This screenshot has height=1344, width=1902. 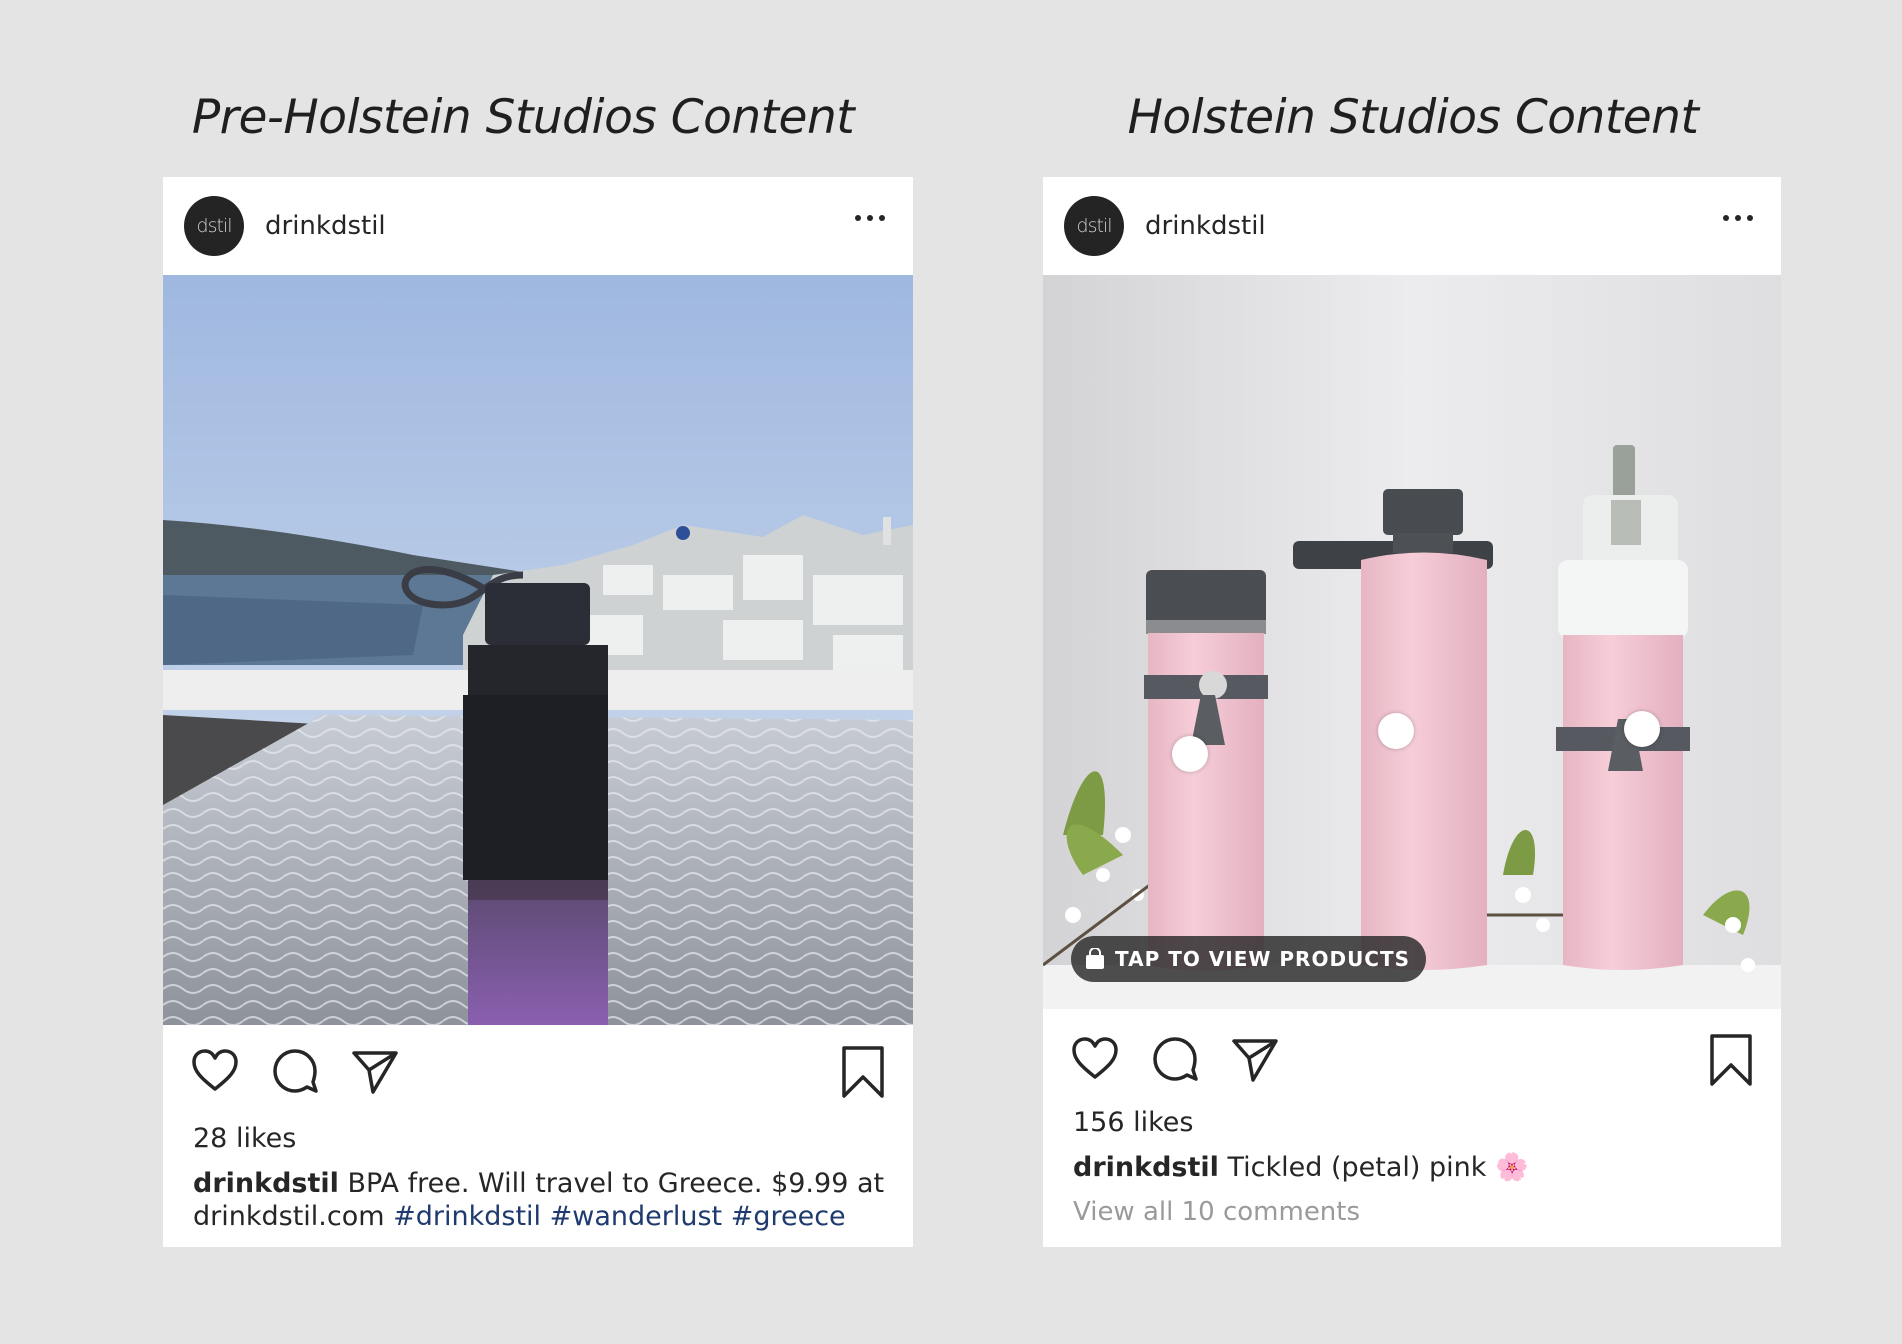 I want to click on view-comments-link: View all 10 comments, so click(x=1216, y=1212).